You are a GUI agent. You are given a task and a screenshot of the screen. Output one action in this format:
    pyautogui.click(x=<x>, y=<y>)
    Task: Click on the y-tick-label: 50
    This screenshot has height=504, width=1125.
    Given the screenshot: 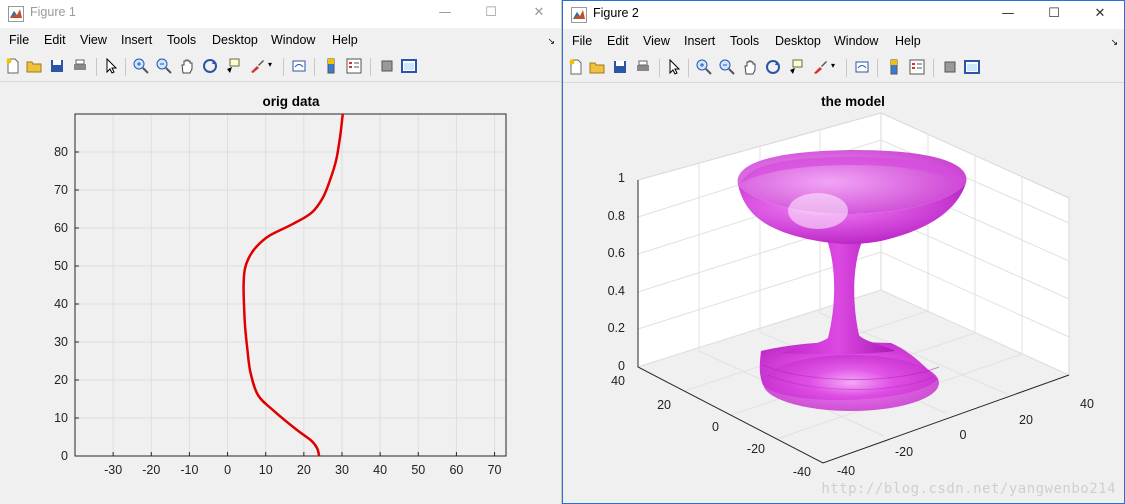 What is the action you would take?
    pyautogui.click(x=61, y=266)
    